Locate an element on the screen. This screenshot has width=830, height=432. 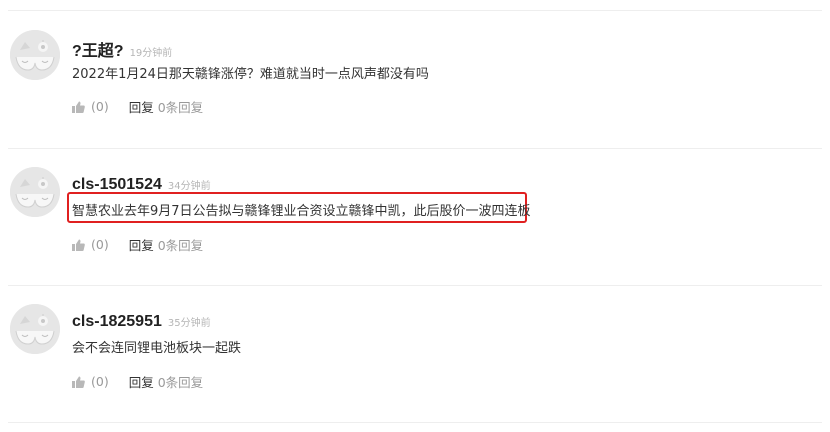
comment-text: 智慧农业去年9月7日公告拟与赣锋锂业合资设立赣锋中凯，此后股价一波四连板 is located at coordinates (301, 211).